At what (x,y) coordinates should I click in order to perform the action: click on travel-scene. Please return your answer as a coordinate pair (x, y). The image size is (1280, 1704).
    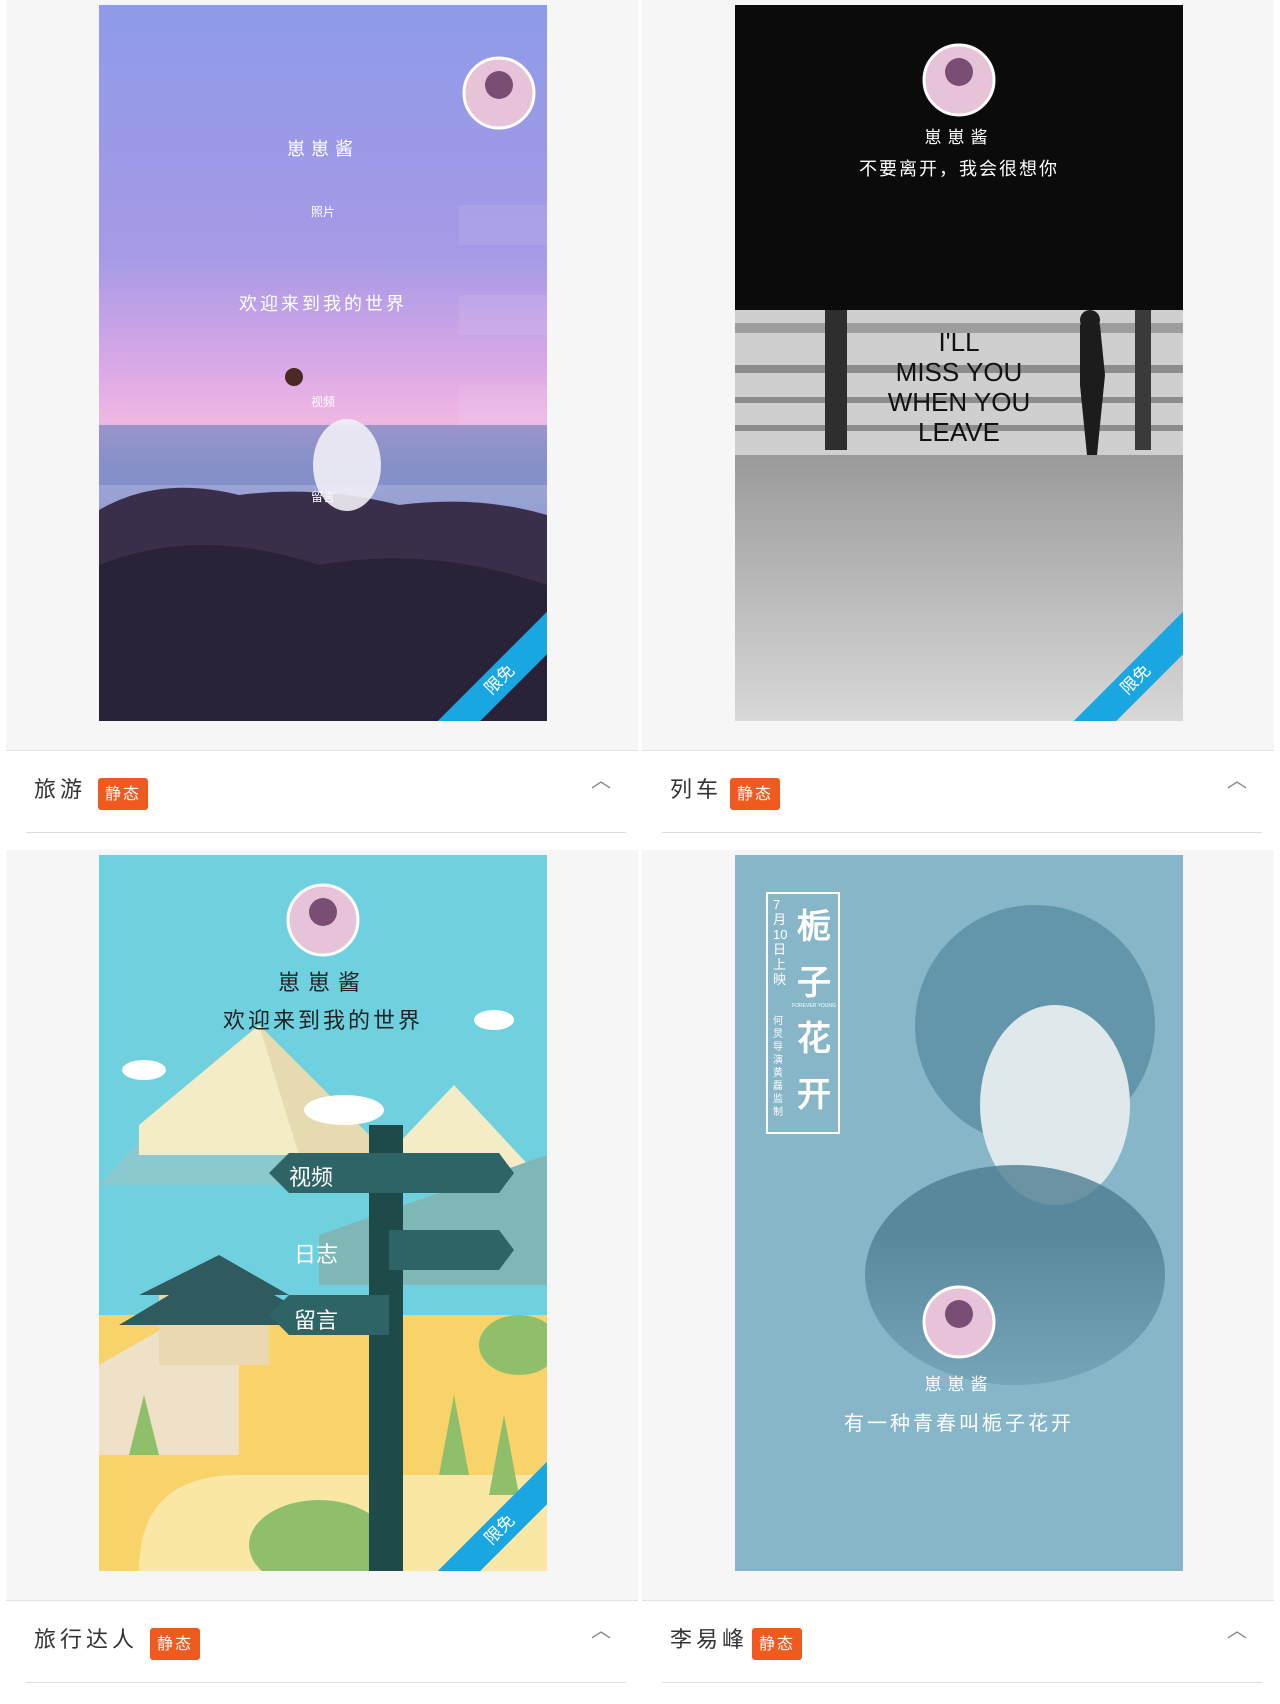
    Looking at the image, I should click on (323, 363).